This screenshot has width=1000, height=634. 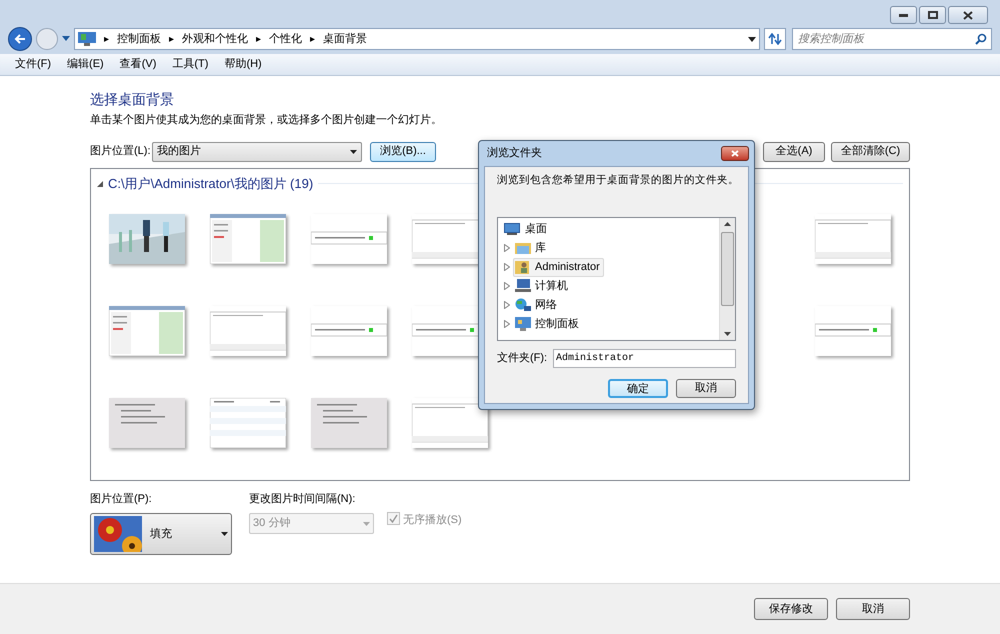 I want to click on search-field: 搜索控制面板, so click(x=892, y=39).